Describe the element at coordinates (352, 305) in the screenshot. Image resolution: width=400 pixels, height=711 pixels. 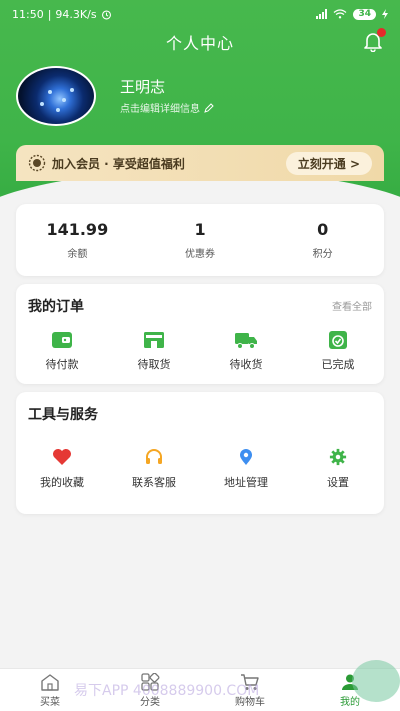
I see `view-all-orders-link: 查看全部` at that location.